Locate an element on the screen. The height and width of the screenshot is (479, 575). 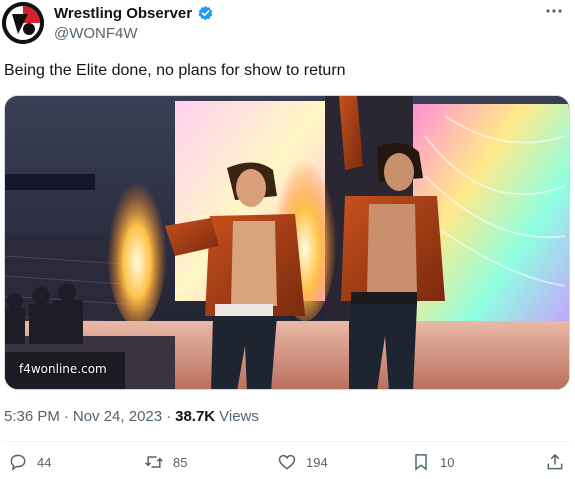
tweet-actions-bar: 44 85 194 10 is located at coordinates (287, 465).